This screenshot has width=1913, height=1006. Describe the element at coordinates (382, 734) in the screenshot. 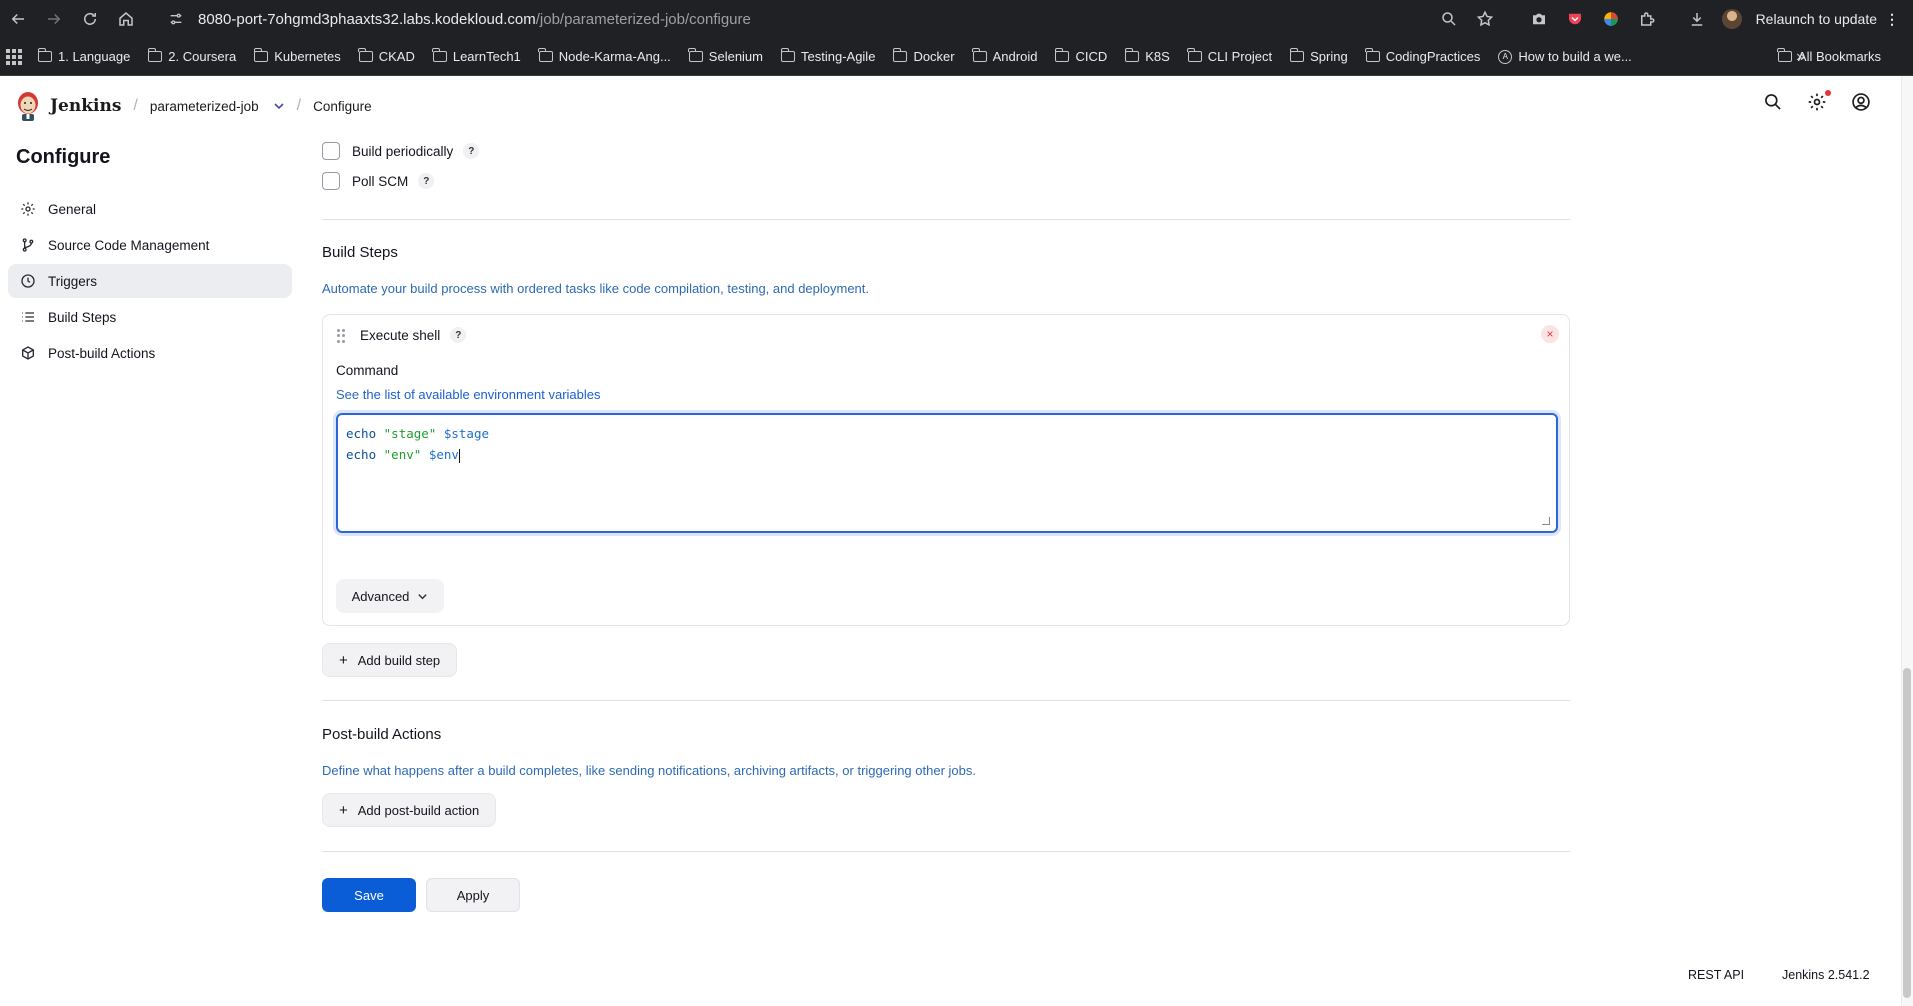

I see `post-build-title: Post-build Actions` at that location.